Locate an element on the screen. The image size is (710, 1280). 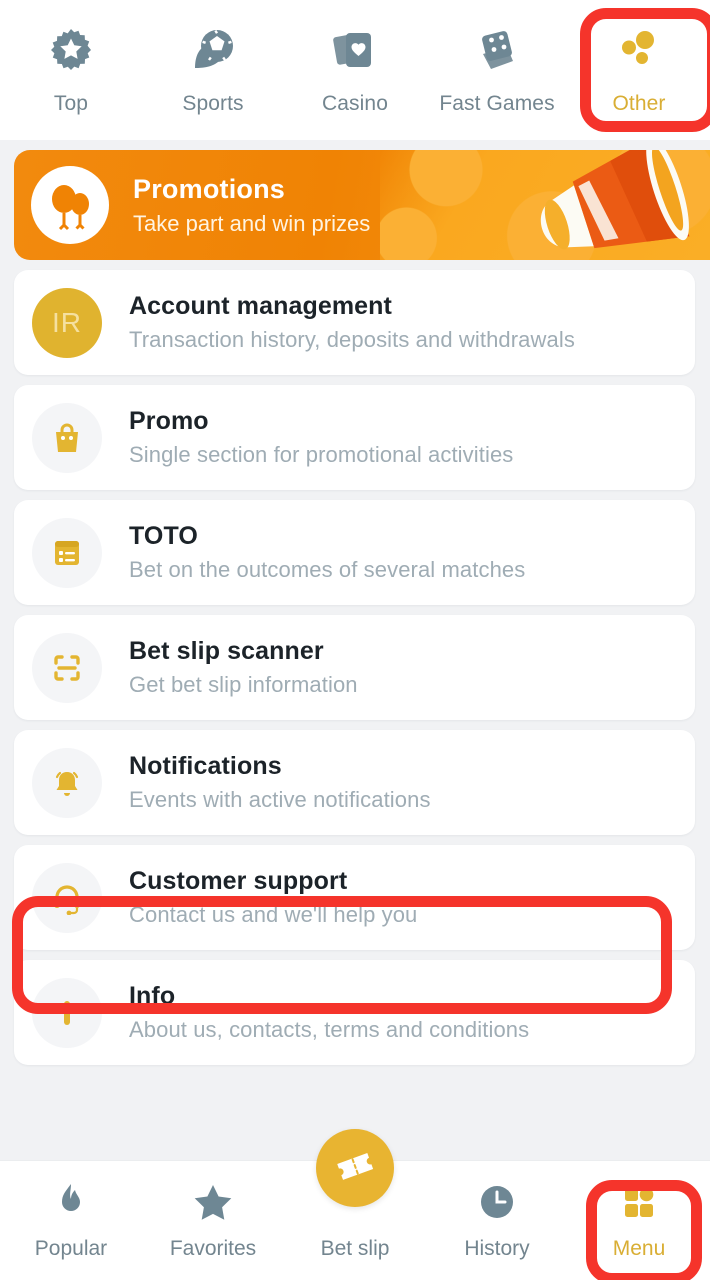
card-subtitle: Bet on the outcomes of several matches is located at coordinates (327, 569).